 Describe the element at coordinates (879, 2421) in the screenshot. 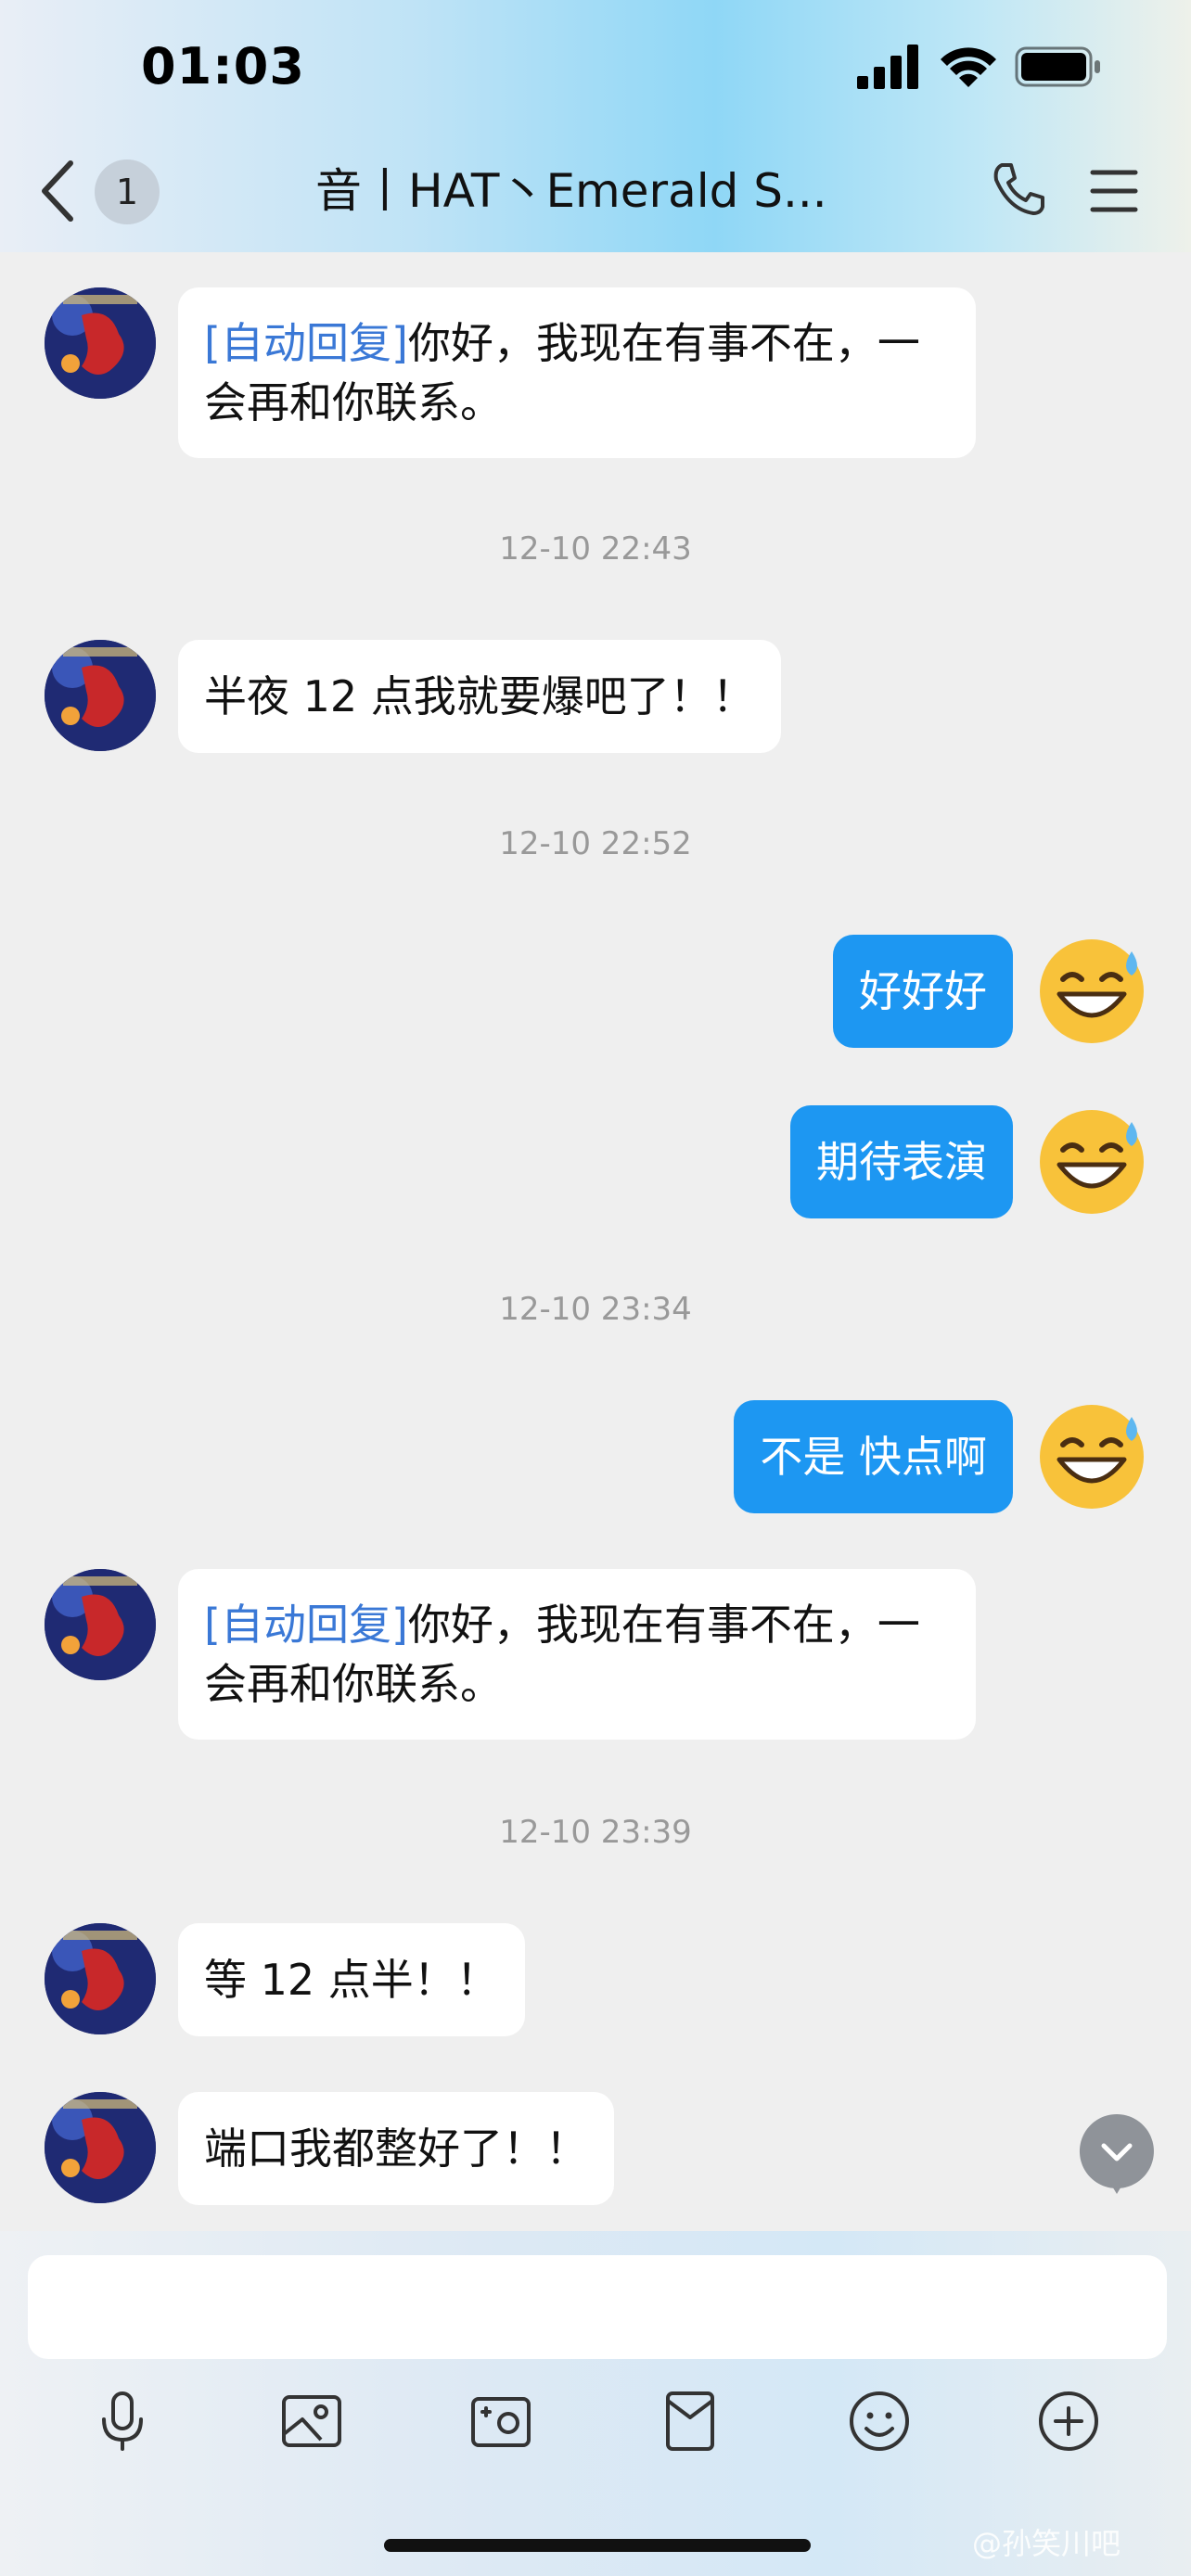

I see `emoji-icon` at that location.